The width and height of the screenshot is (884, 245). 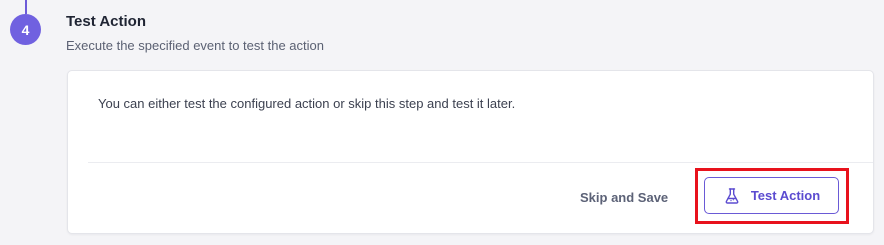 What do you see at coordinates (25, 29) in the screenshot?
I see `step-number-badge: 4` at bounding box center [25, 29].